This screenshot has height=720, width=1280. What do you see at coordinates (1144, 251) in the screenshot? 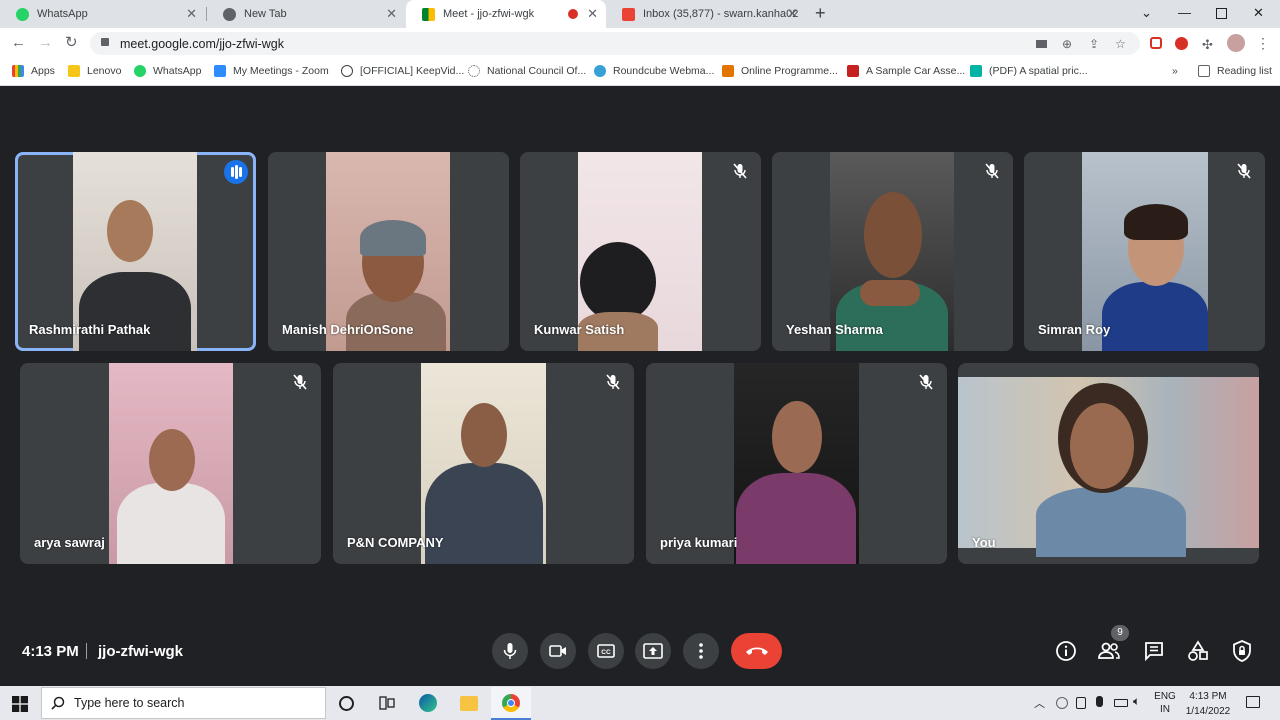
I see `participant-tile: Simran Roy` at bounding box center [1144, 251].